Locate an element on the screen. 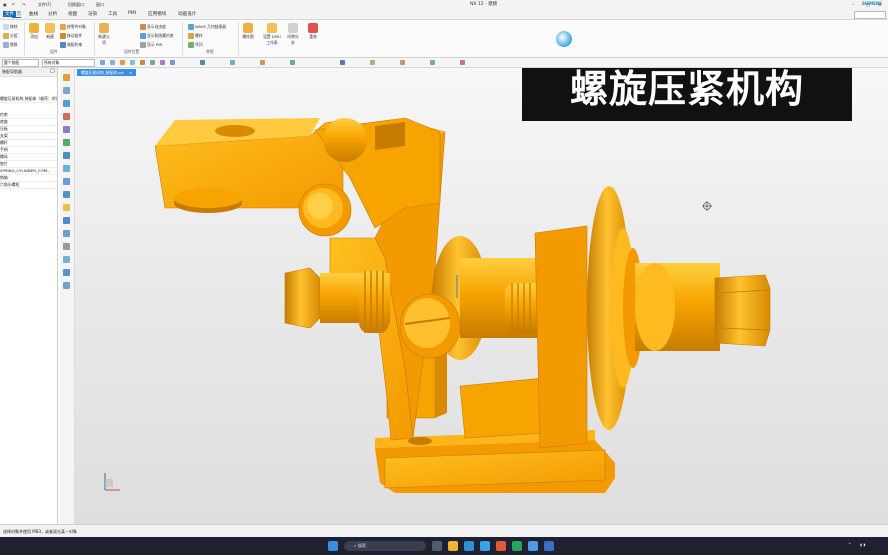  wave-linker-button: WAVE 几何链接器 is located at coordinates (207, 27).